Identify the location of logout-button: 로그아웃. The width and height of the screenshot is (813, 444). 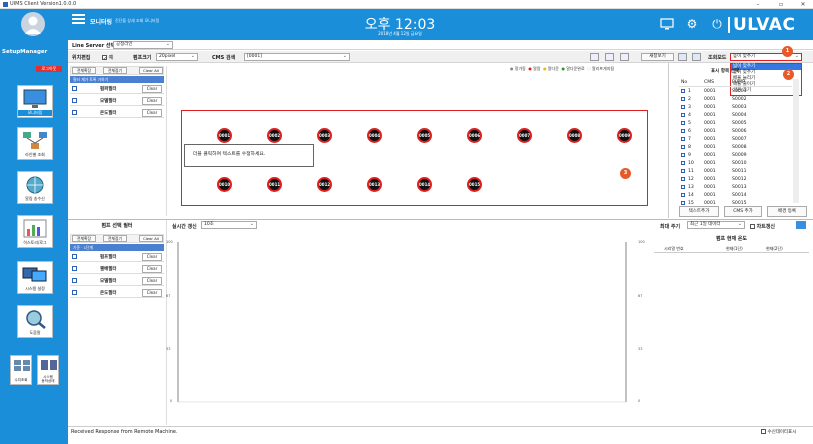
(49, 69).